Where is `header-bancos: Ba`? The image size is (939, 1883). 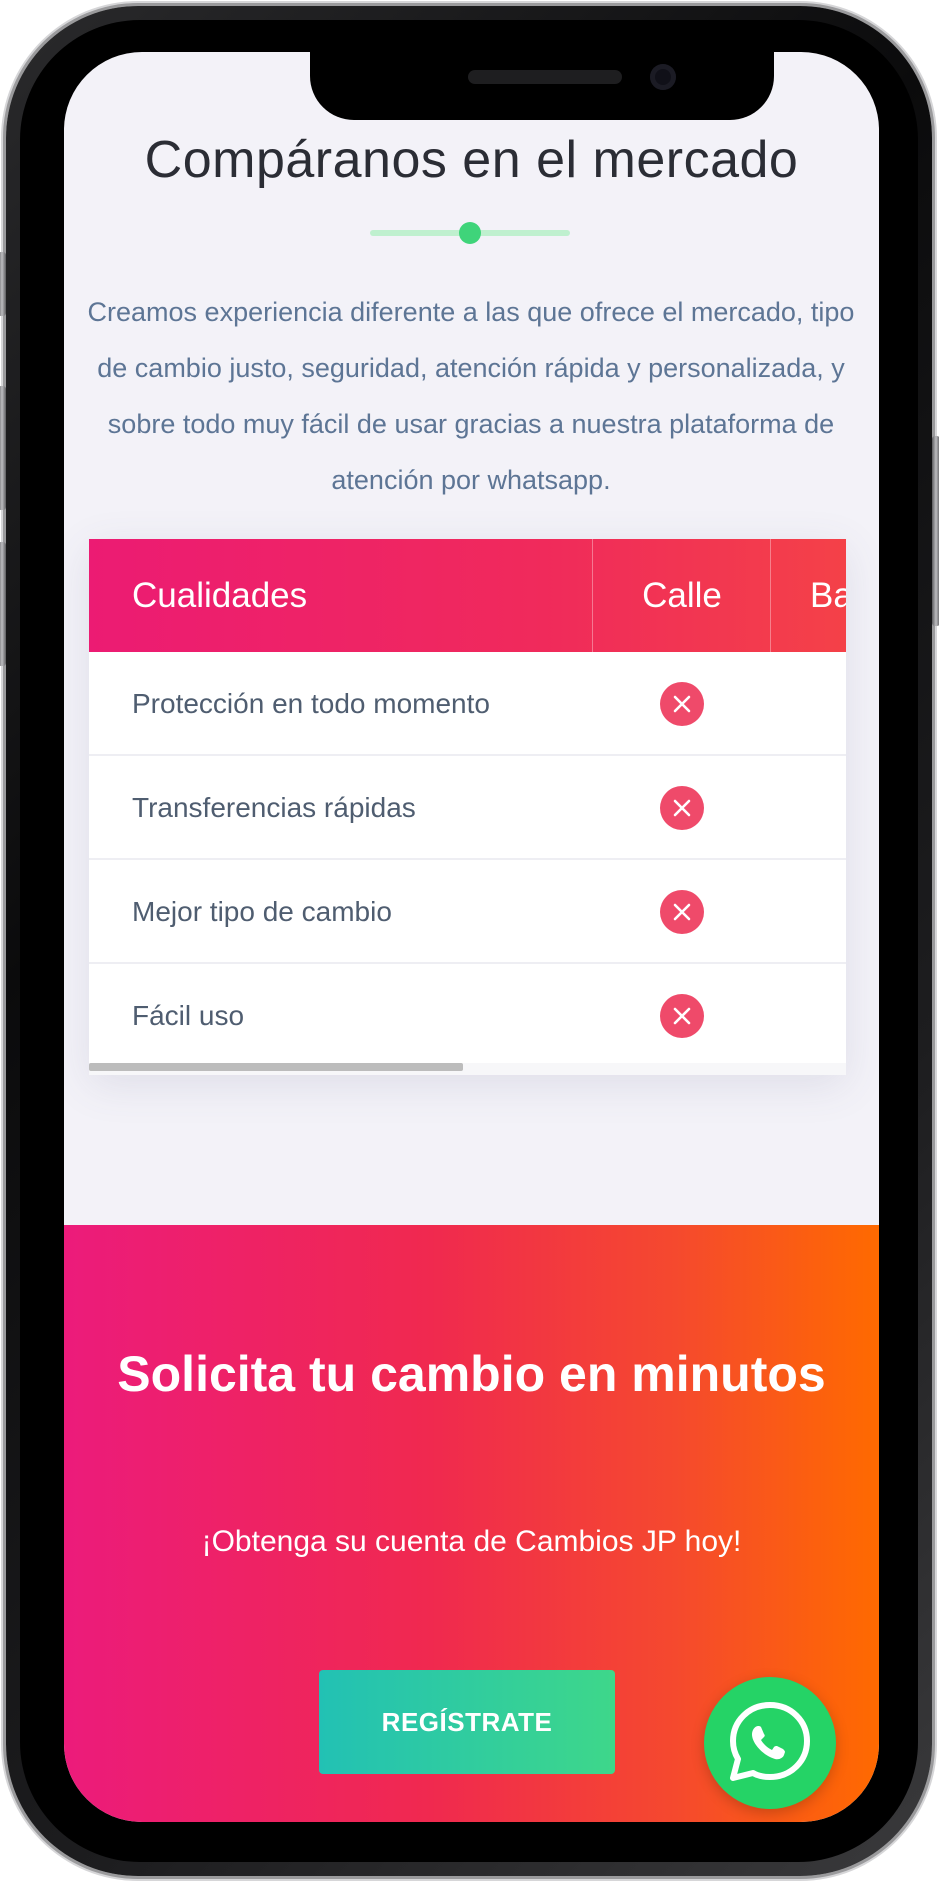
header-bancos: Ba is located at coordinates (828, 595).